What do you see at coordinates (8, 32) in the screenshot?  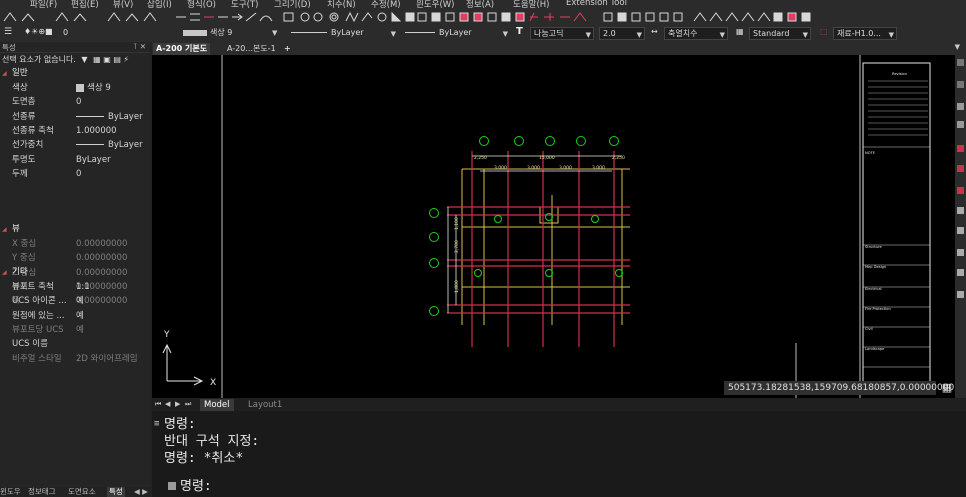 I see `layer-manager-icon: ☰` at bounding box center [8, 32].